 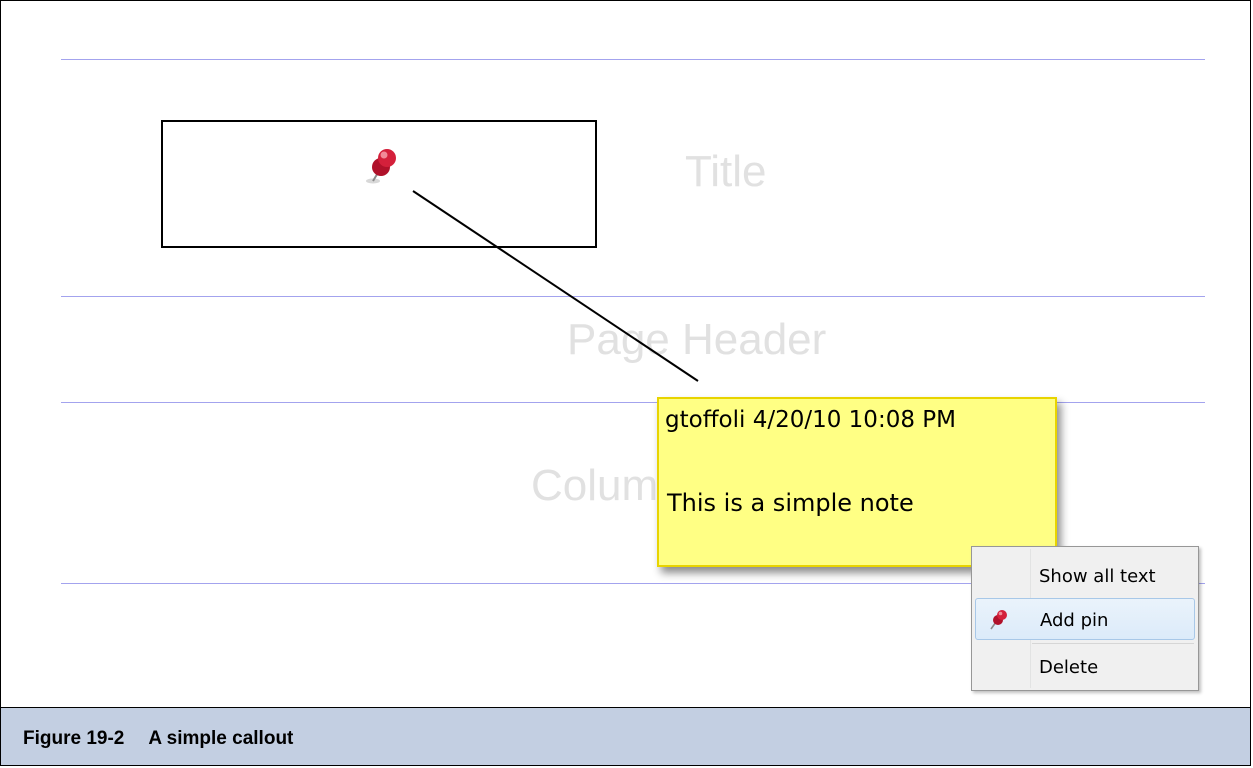 I want to click on menu-item-delete: Delete, so click(x=1085, y=667).